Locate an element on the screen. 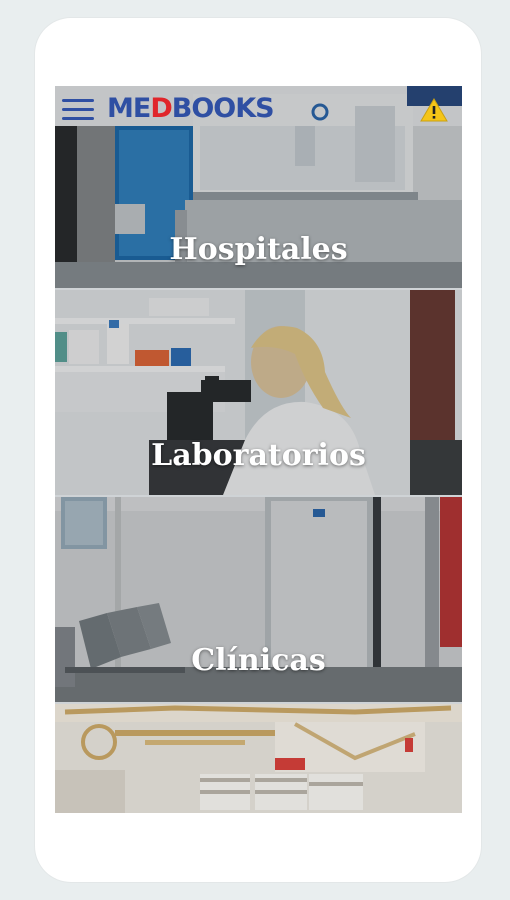 Image resolution: width=510 pixels, height=900 pixels. app-header: MEDBOOKS is located at coordinates (258, 109).